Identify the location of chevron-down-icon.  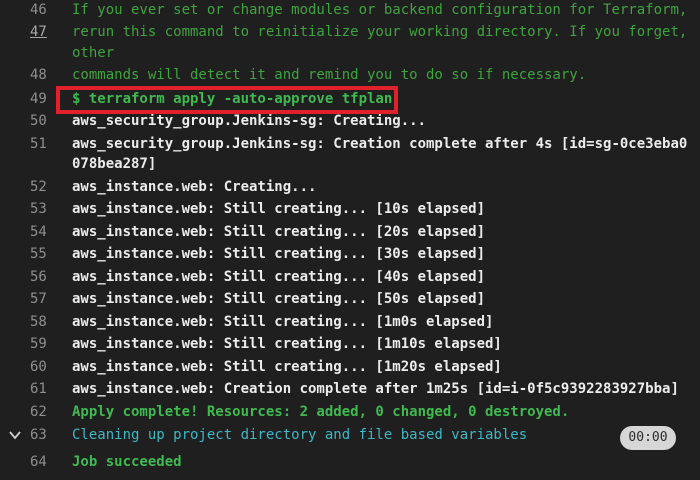
(15, 435).